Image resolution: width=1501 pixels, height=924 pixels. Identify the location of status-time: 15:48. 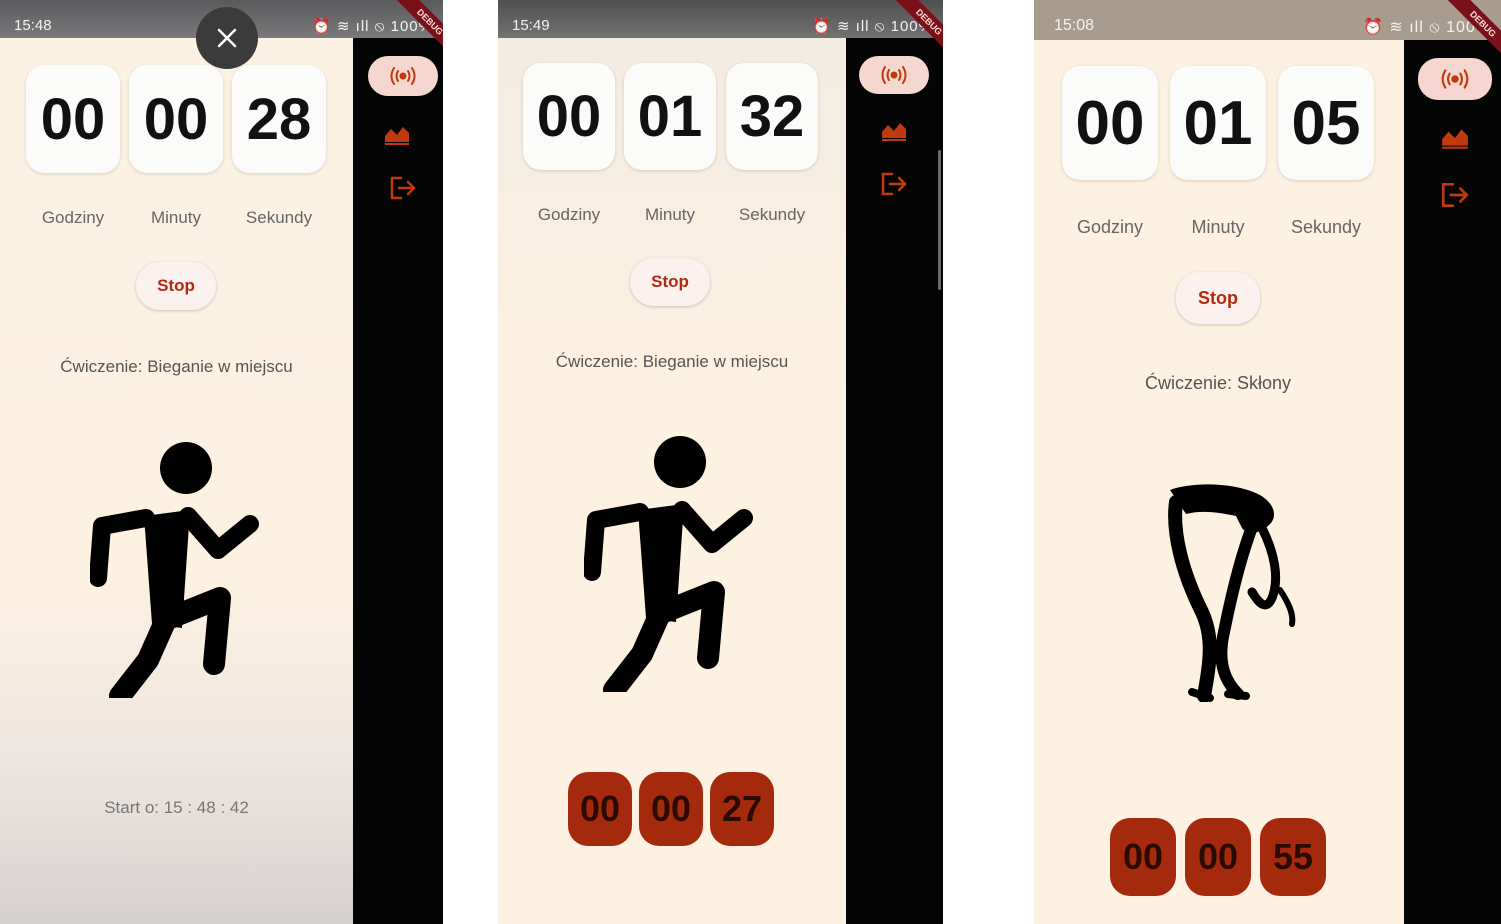
(33, 25).